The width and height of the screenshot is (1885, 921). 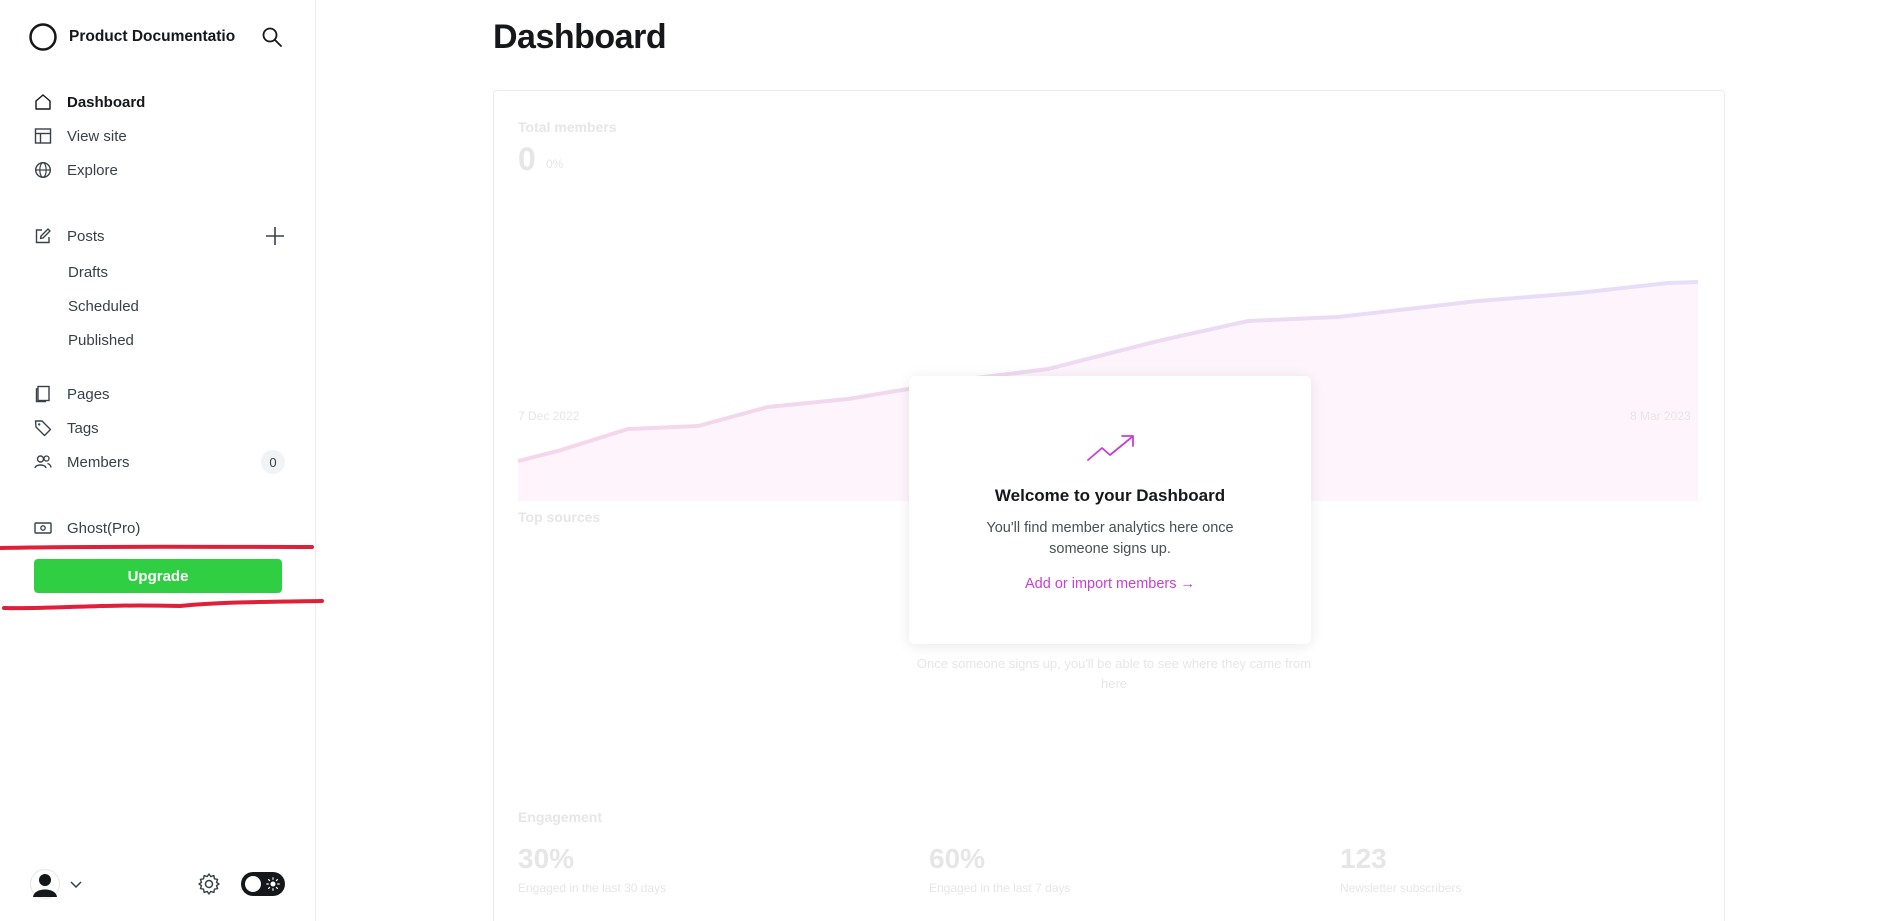 I want to click on total-members-change: 0%, so click(x=555, y=164).